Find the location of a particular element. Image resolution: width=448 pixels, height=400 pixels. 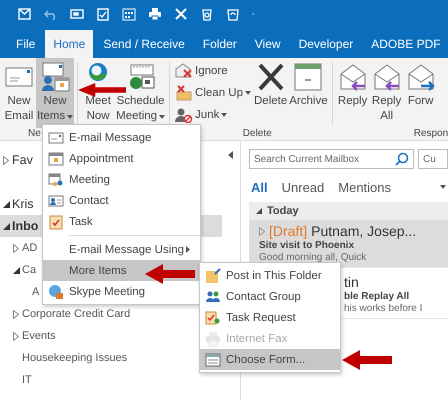

search-field: Search Current Mailbox is located at coordinates (331, 159).